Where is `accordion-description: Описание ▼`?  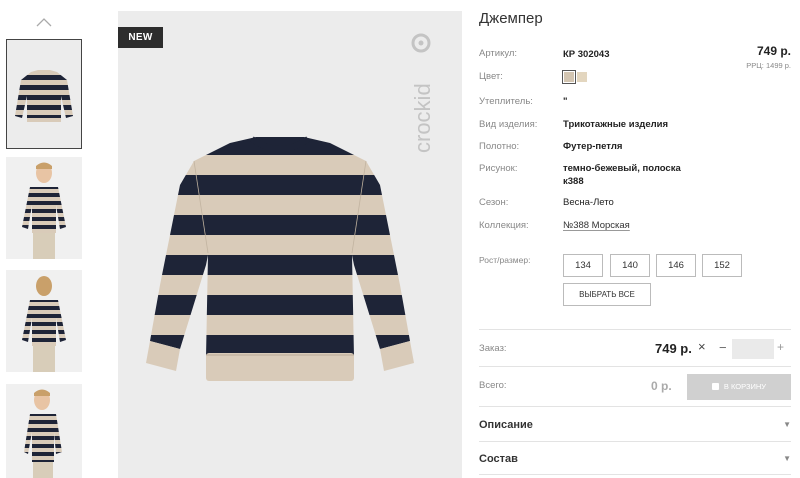
accordion-description: Описание ▼ is located at coordinates (635, 426).